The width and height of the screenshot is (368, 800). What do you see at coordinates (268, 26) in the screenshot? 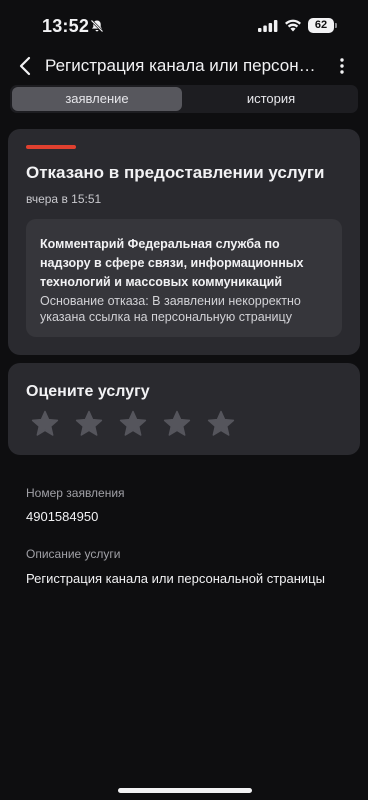
I see `signal-icon` at bounding box center [268, 26].